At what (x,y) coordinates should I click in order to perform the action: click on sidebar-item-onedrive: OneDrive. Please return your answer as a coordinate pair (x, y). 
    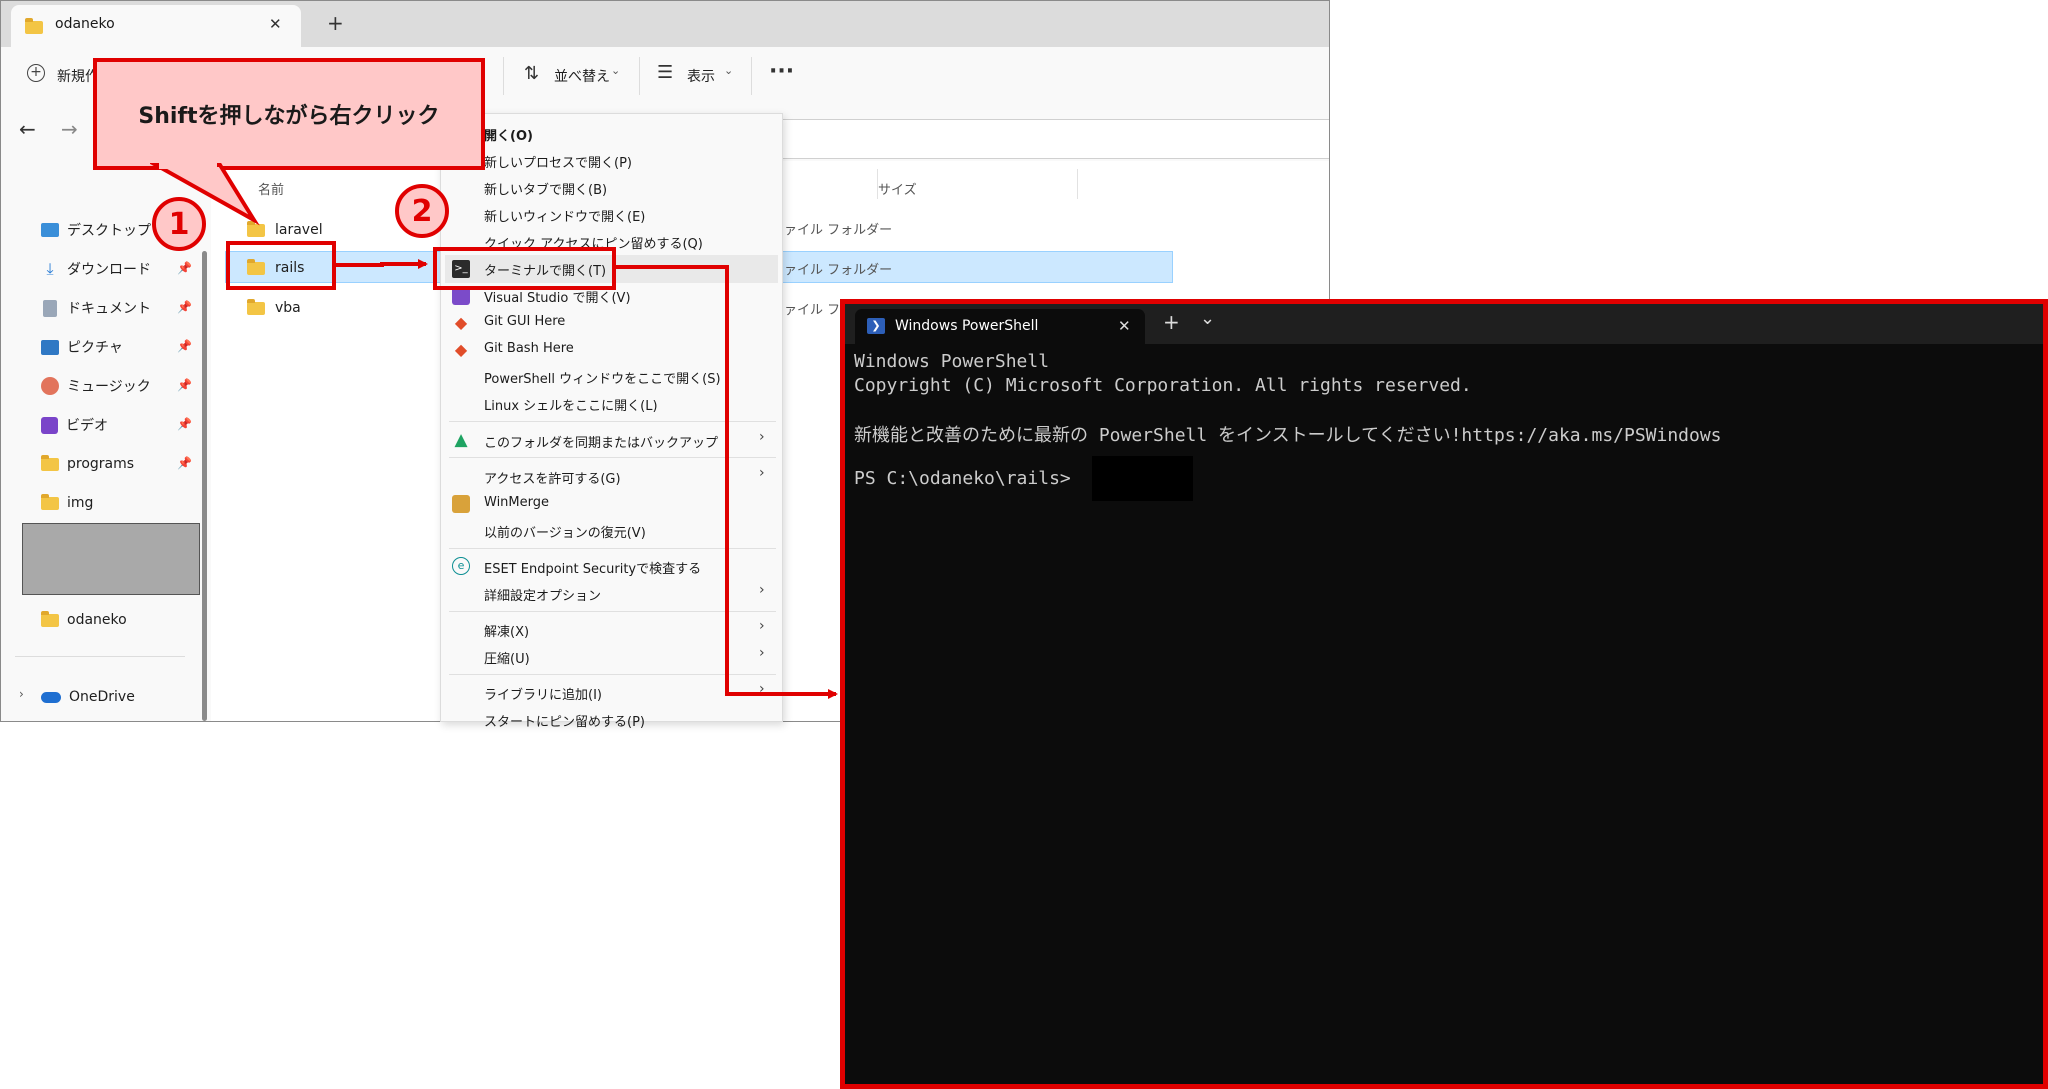
    Looking at the image, I should click on (88, 697).